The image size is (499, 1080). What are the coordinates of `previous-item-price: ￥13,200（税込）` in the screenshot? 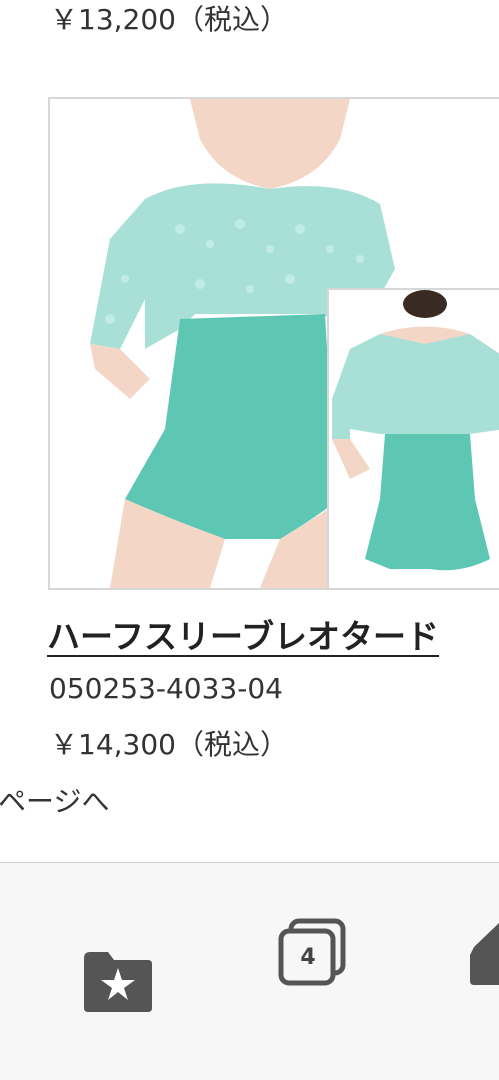 It's located at (169, 19).